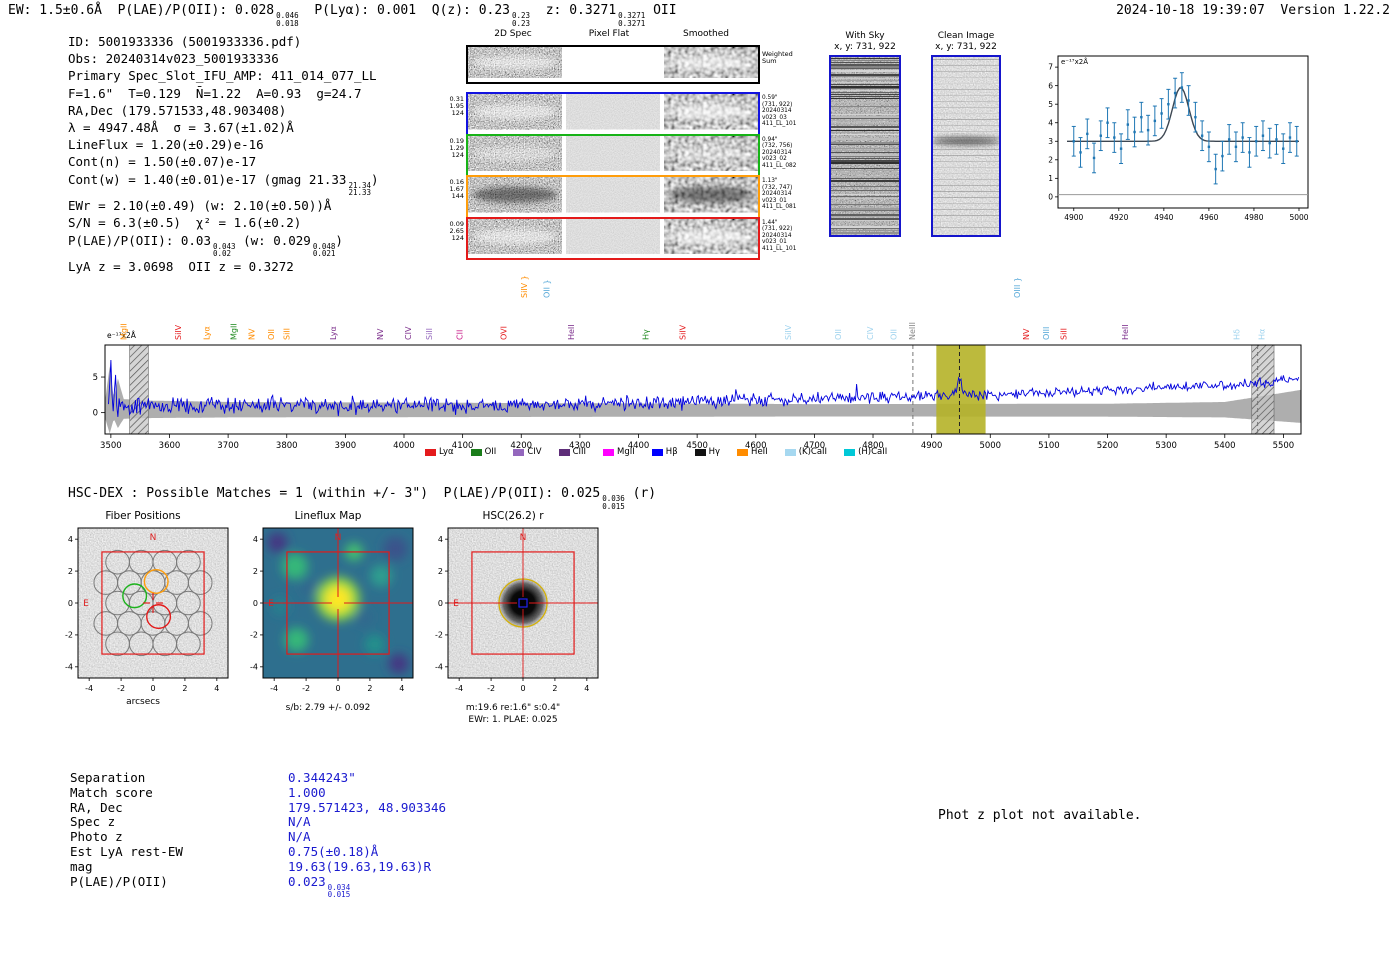 This screenshot has height=953, width=1400. Describe the element at coordinates (682, 332) in the screenshot. I see `emission-line-label: SiIV` at that location.